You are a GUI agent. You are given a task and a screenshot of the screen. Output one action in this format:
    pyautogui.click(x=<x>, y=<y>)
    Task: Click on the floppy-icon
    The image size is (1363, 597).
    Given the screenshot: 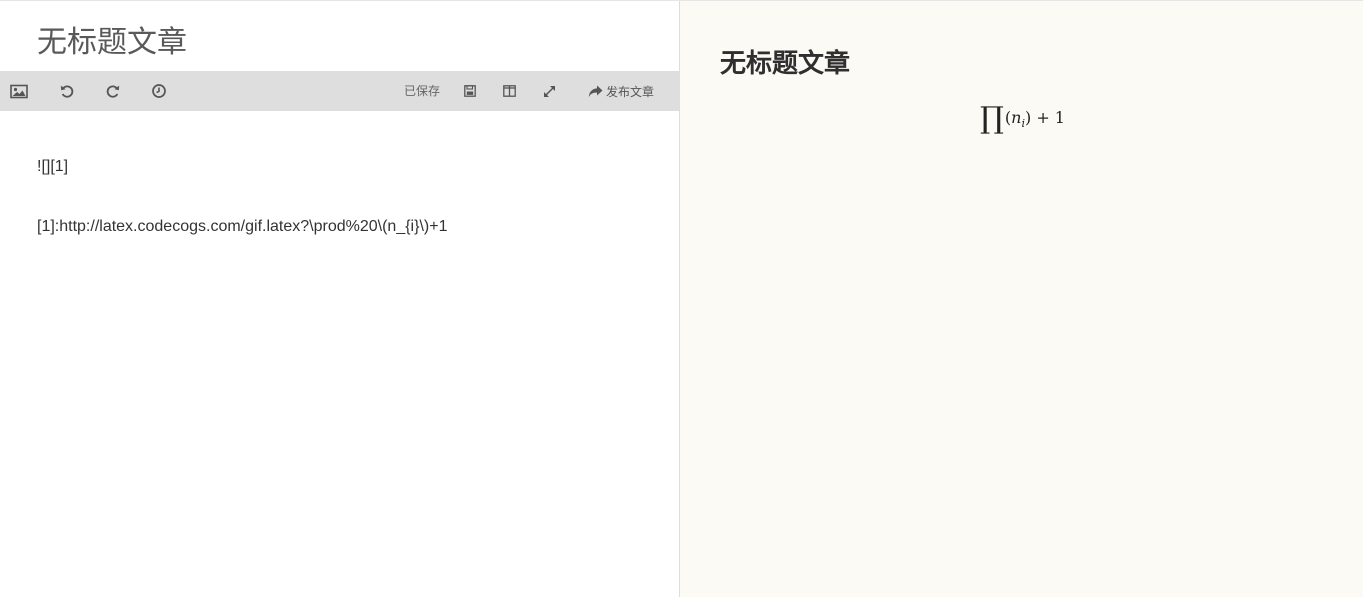 What is the action you would take?
    pyautogui.click(x=470, y=91)
    